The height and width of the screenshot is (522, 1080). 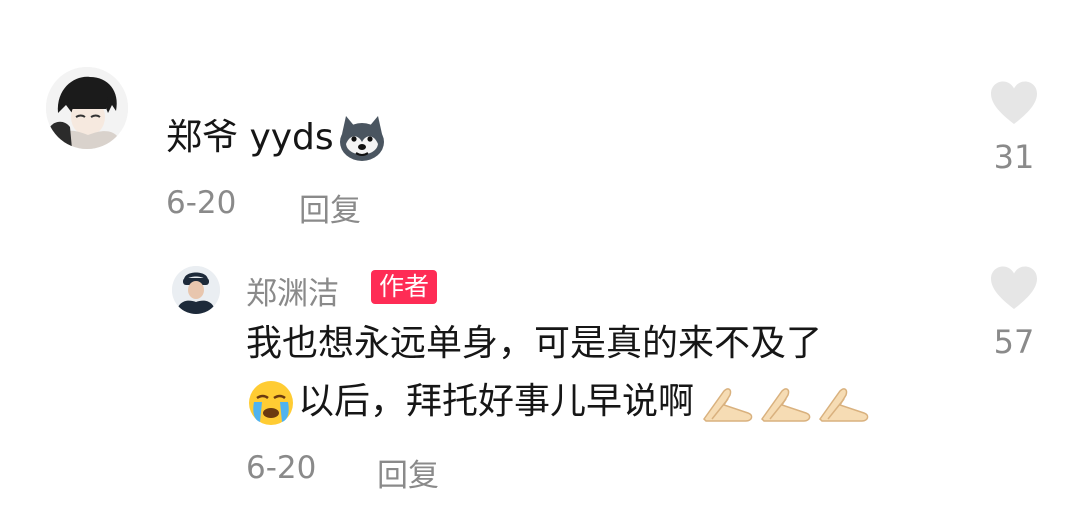 I want to click on author-username: 郑渊洁, so click(x=292, y=290).